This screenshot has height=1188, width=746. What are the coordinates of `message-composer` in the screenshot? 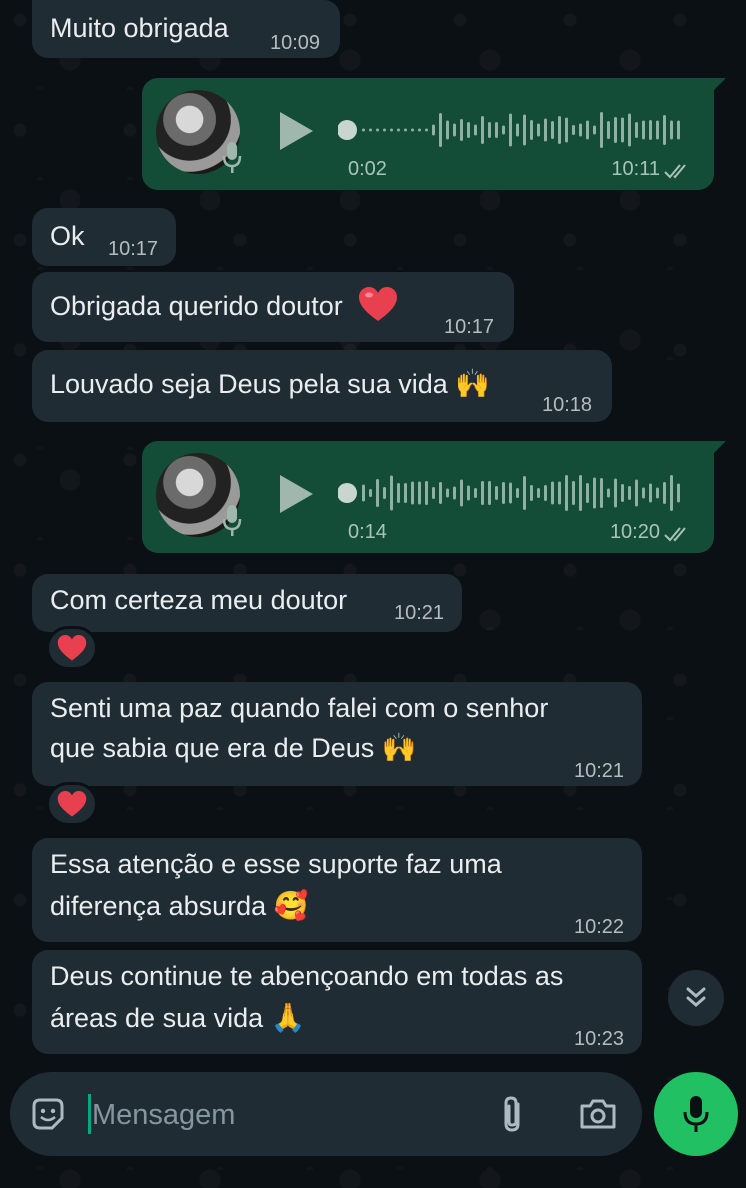 It's located at (326, 1114).